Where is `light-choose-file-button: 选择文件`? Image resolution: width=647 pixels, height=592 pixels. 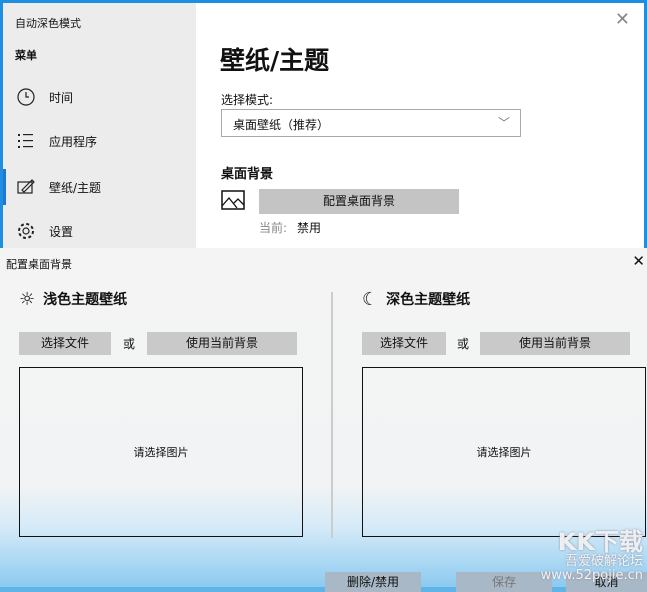
light-choose-file-button: 选择文件 is located at coordinates (65, 343).